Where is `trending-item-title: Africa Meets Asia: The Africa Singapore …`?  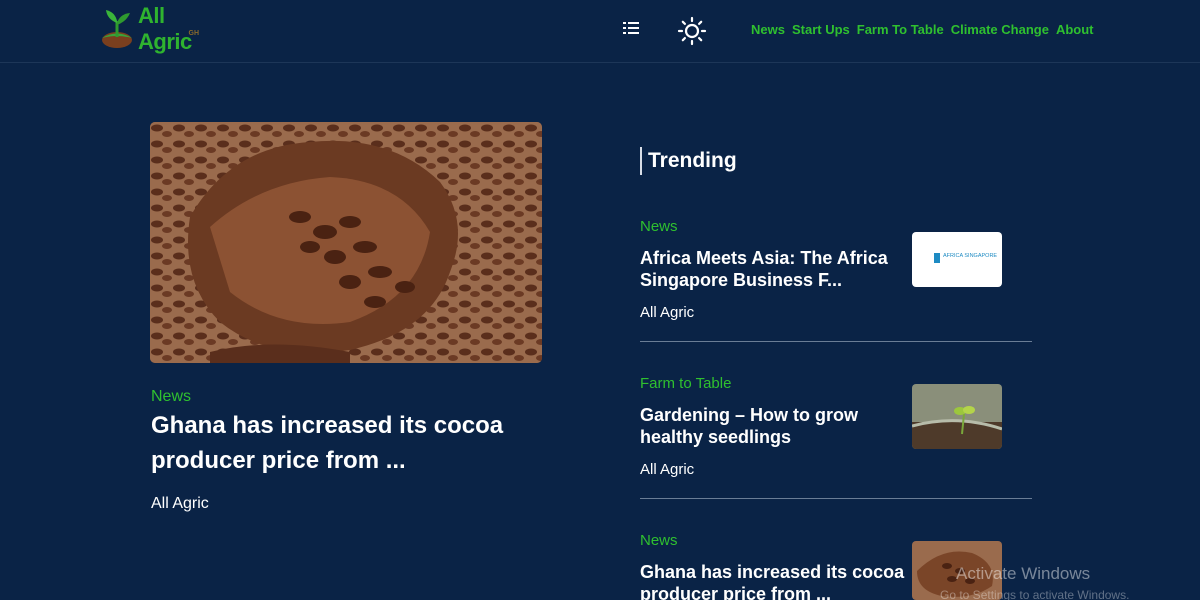 trending-item-title: Africa Meets Asia: The Africa Singapore … is located at coordinates (770, 269).